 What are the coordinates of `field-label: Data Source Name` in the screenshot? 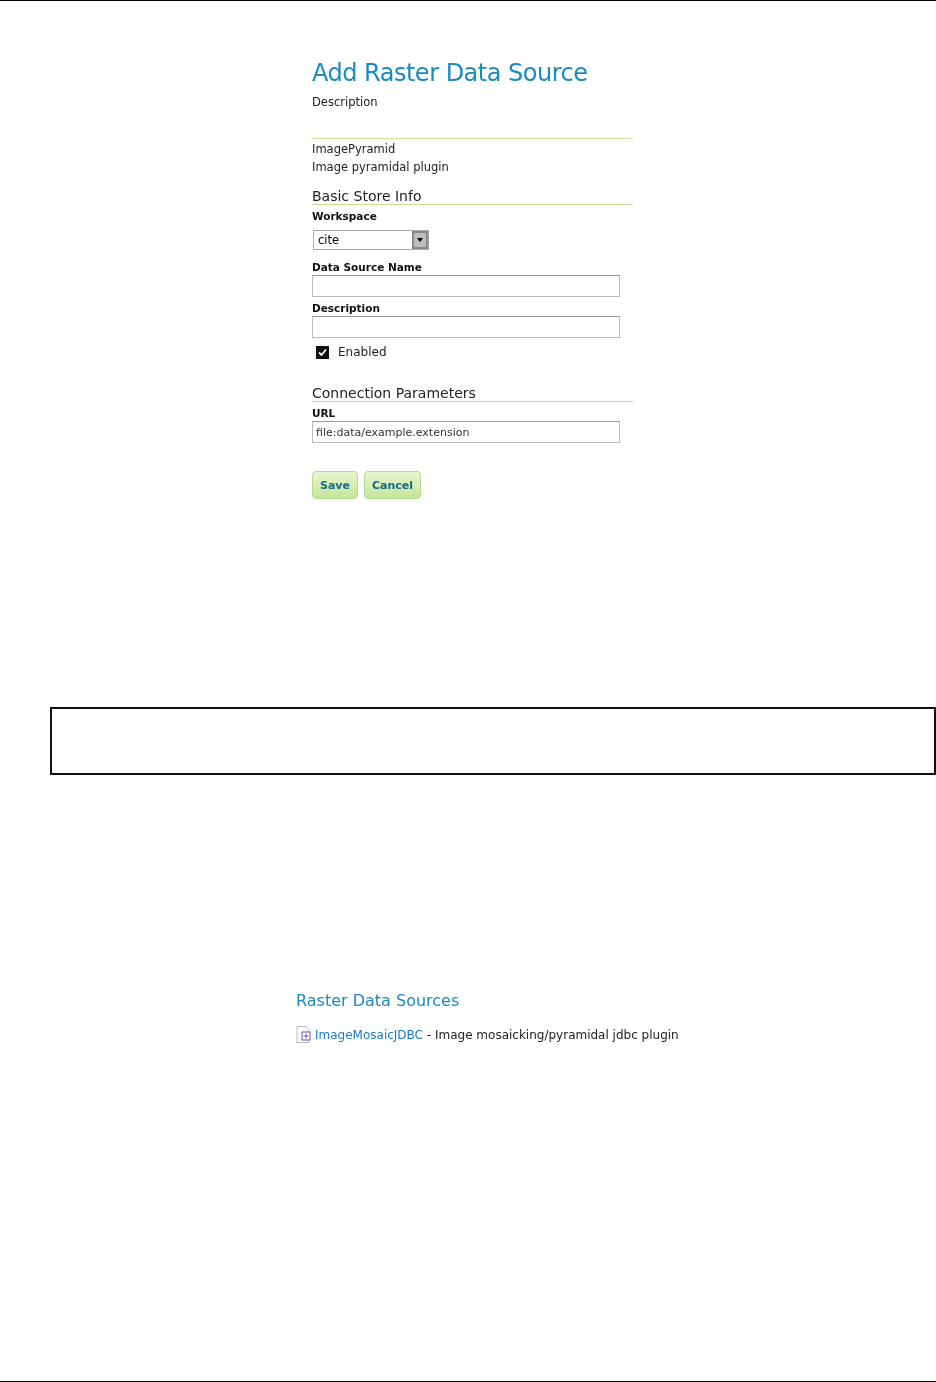 It's located at (367, 267).